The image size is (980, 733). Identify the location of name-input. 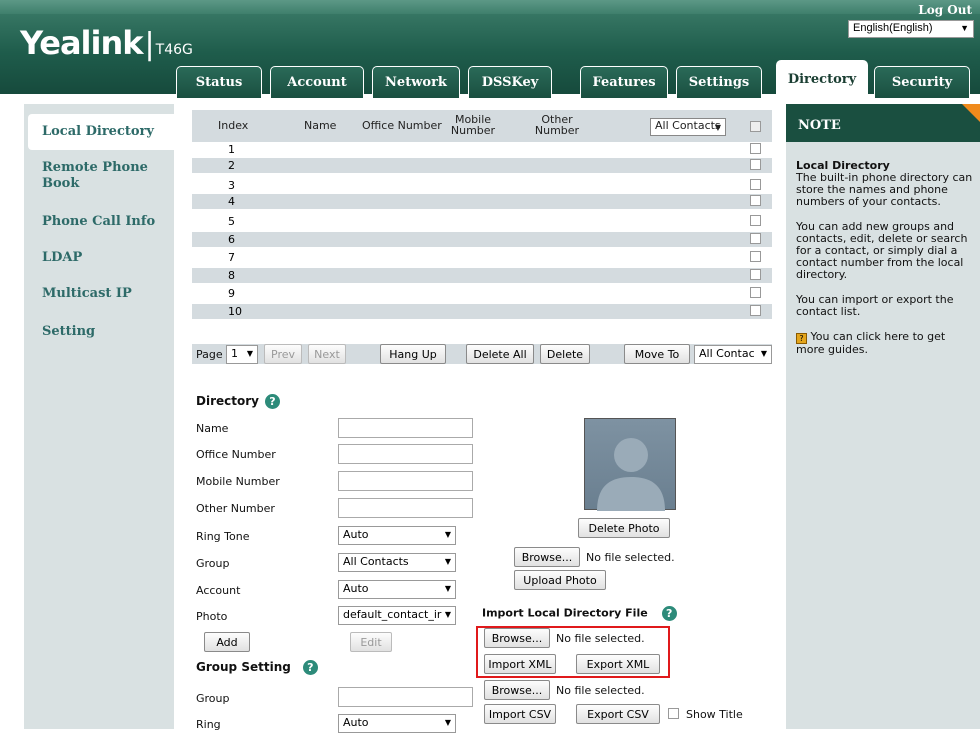
(405, 428).